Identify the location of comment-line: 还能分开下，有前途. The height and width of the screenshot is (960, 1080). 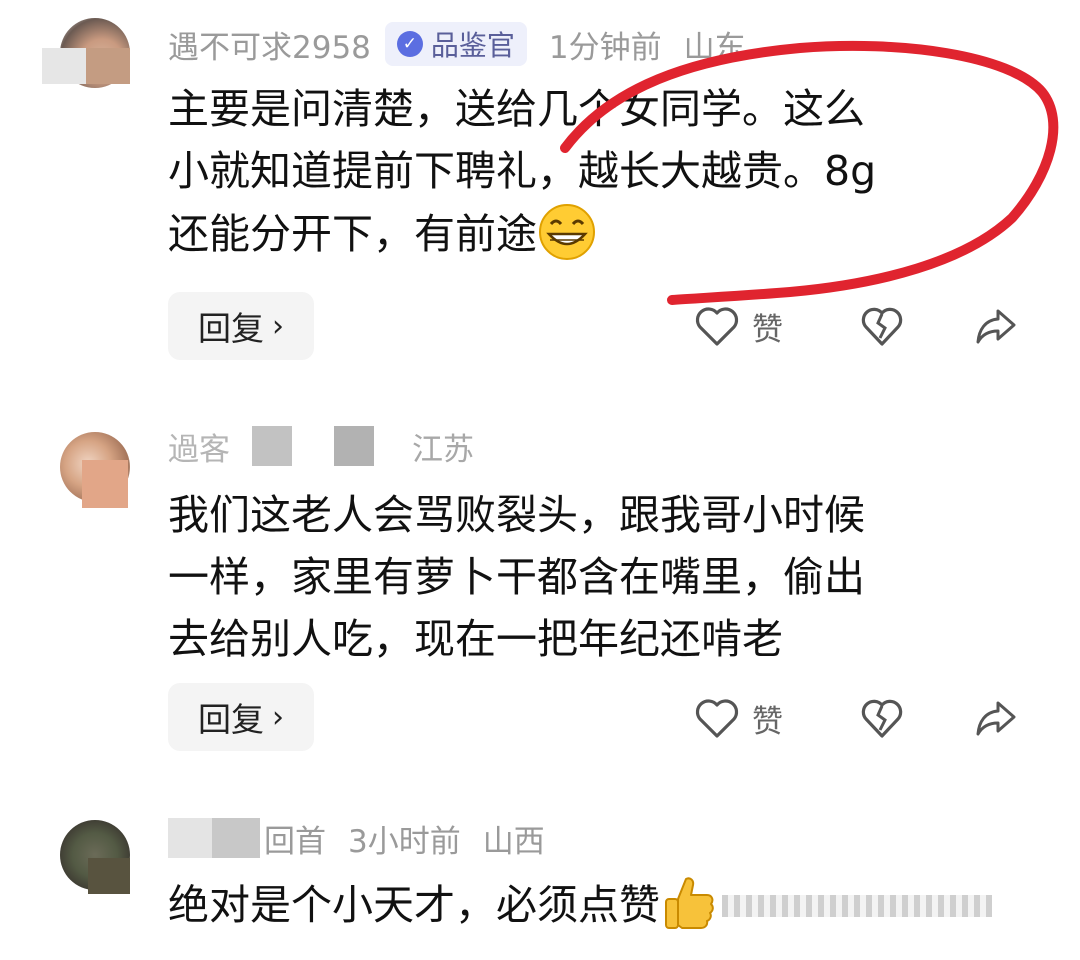
(352, 234).